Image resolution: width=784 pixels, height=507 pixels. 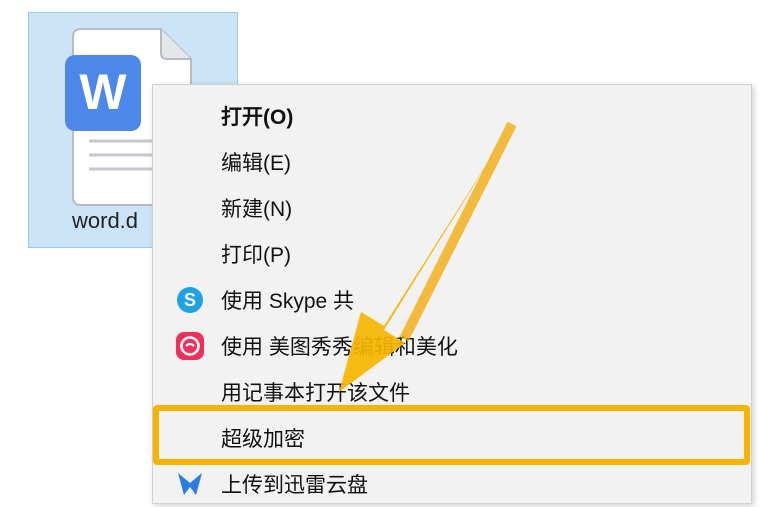 What do you see at coordinates (105, 220) in the screenshot?
I see `file-name-label: word.d` at bounding box center [105, 220].